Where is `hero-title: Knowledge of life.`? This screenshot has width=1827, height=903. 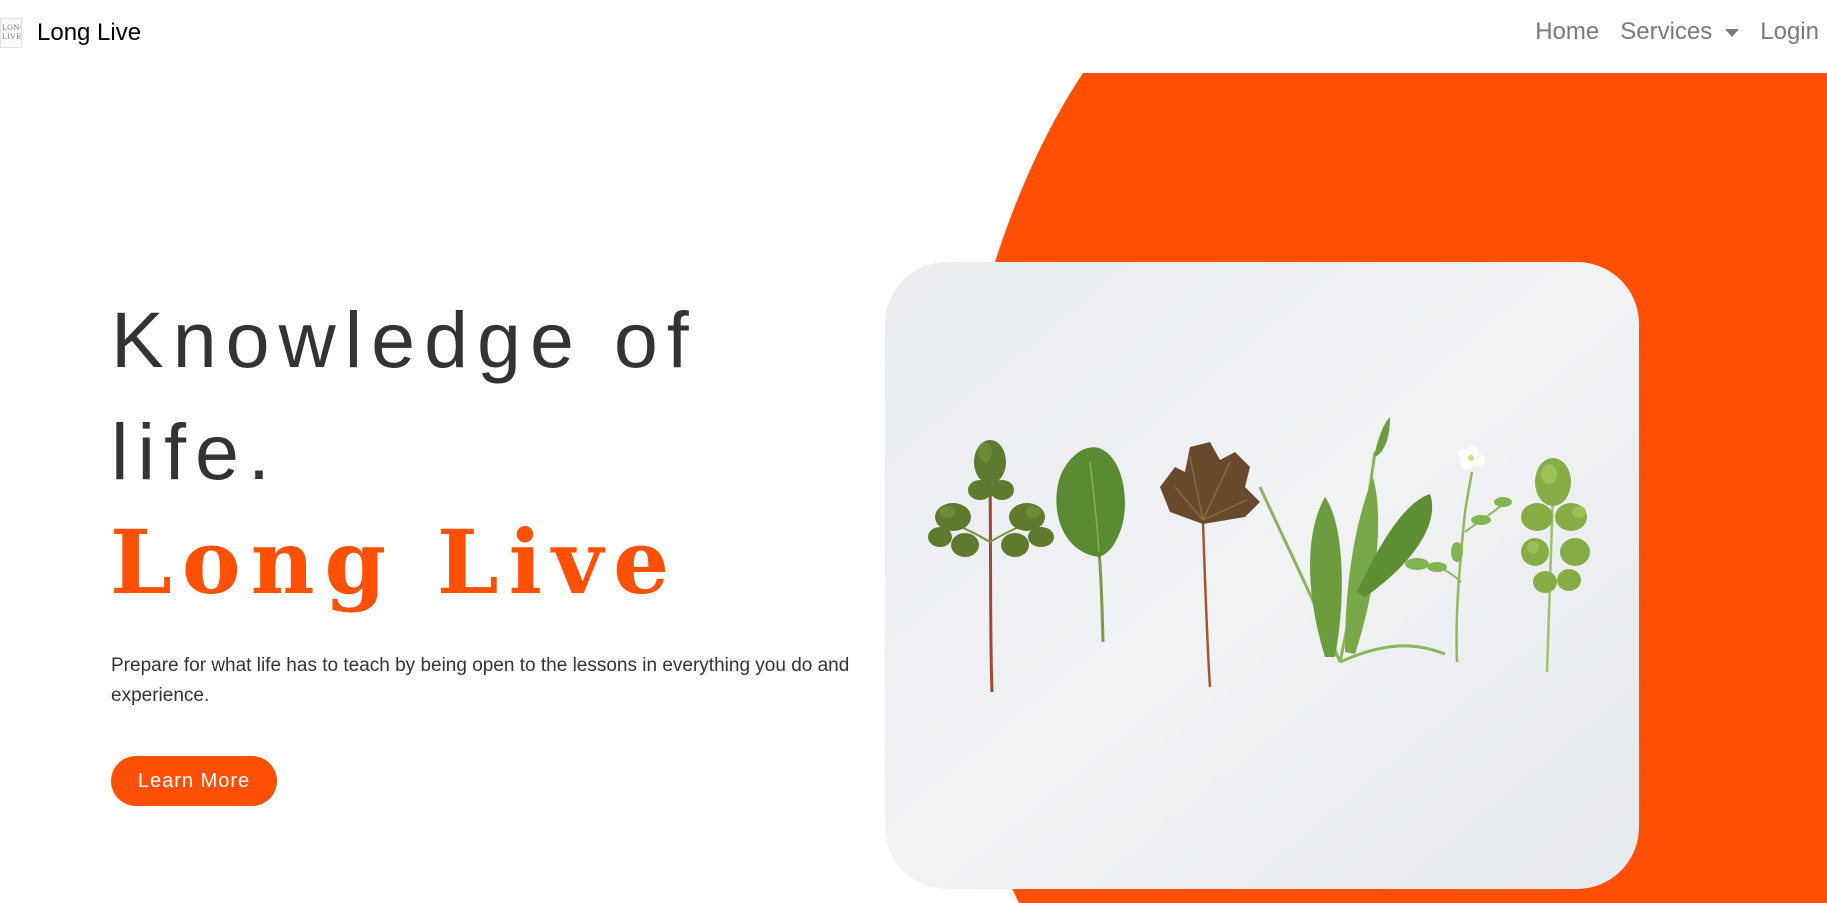 hero-title: Knowledge of life. is located at coordinates (404, 395).